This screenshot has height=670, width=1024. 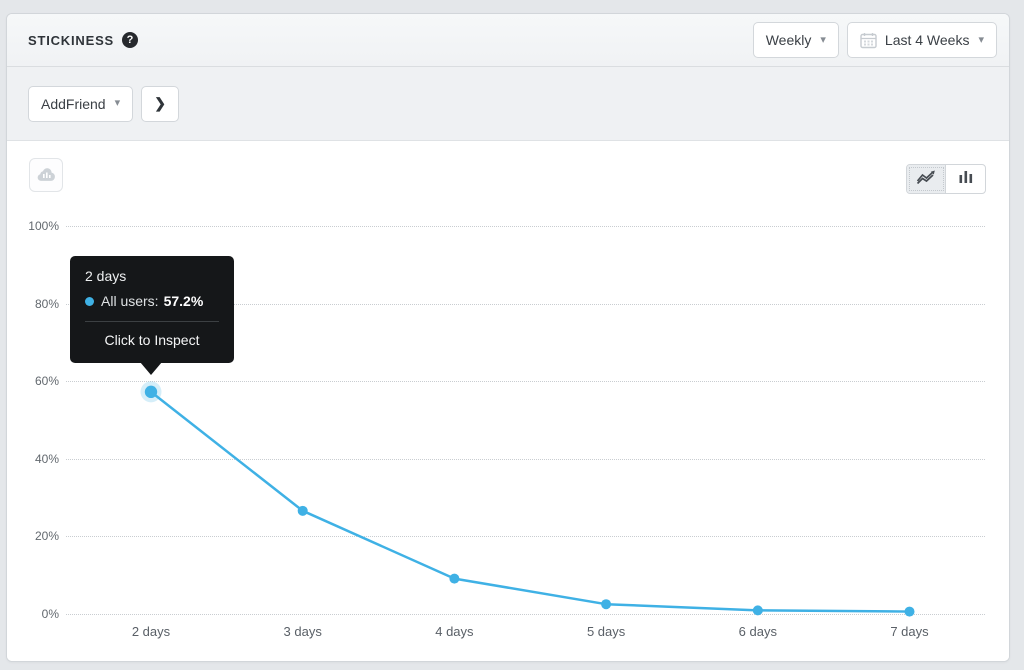 What do you see at coordinates (508, 40) in the screenshot?
I see `card-header: STICKINESS ? Weekly ▾ Last 4 Weeks ▾` at bounding box center [508, 40].